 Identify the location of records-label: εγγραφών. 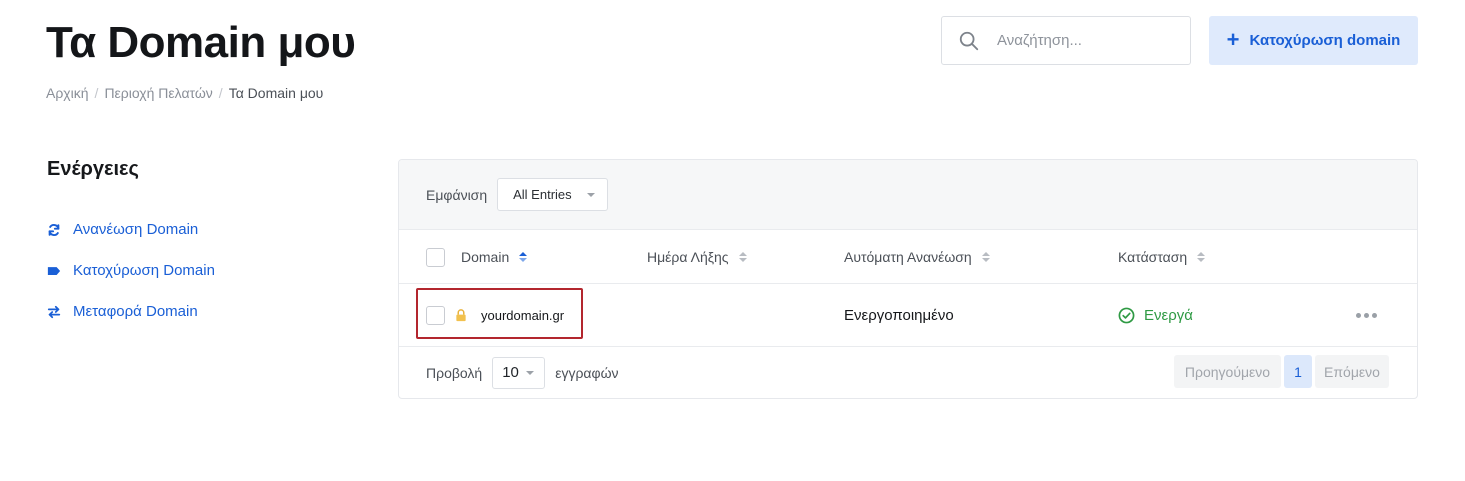
(587, 372).